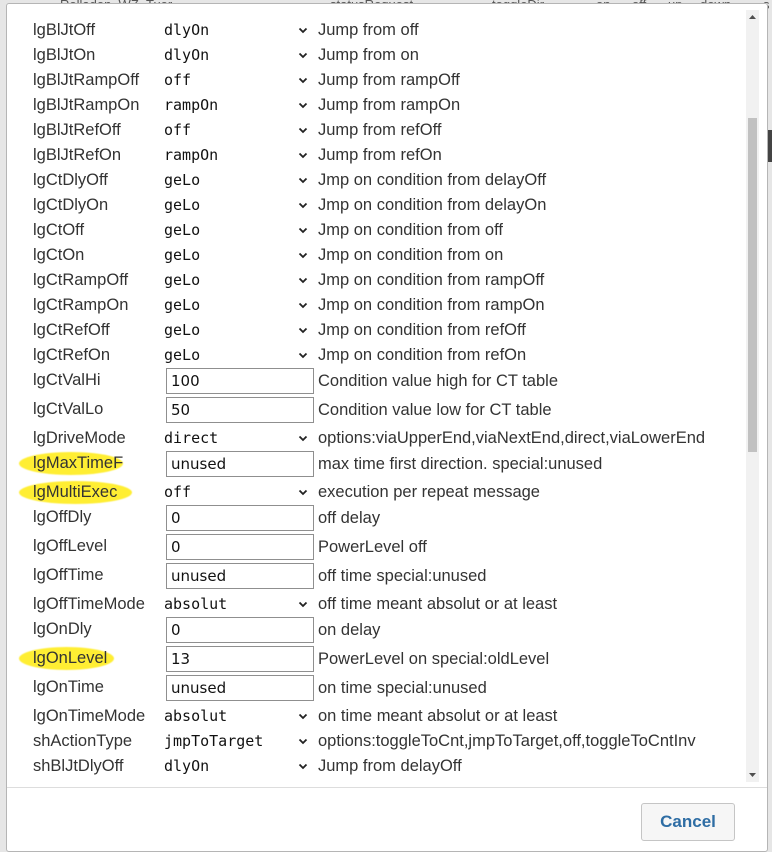 The width and height of the screenshot is (772, 852). Describe the element at coordinates (402, 688) in the screenshot. I see `attribute-description: on time special:unused` at that location.